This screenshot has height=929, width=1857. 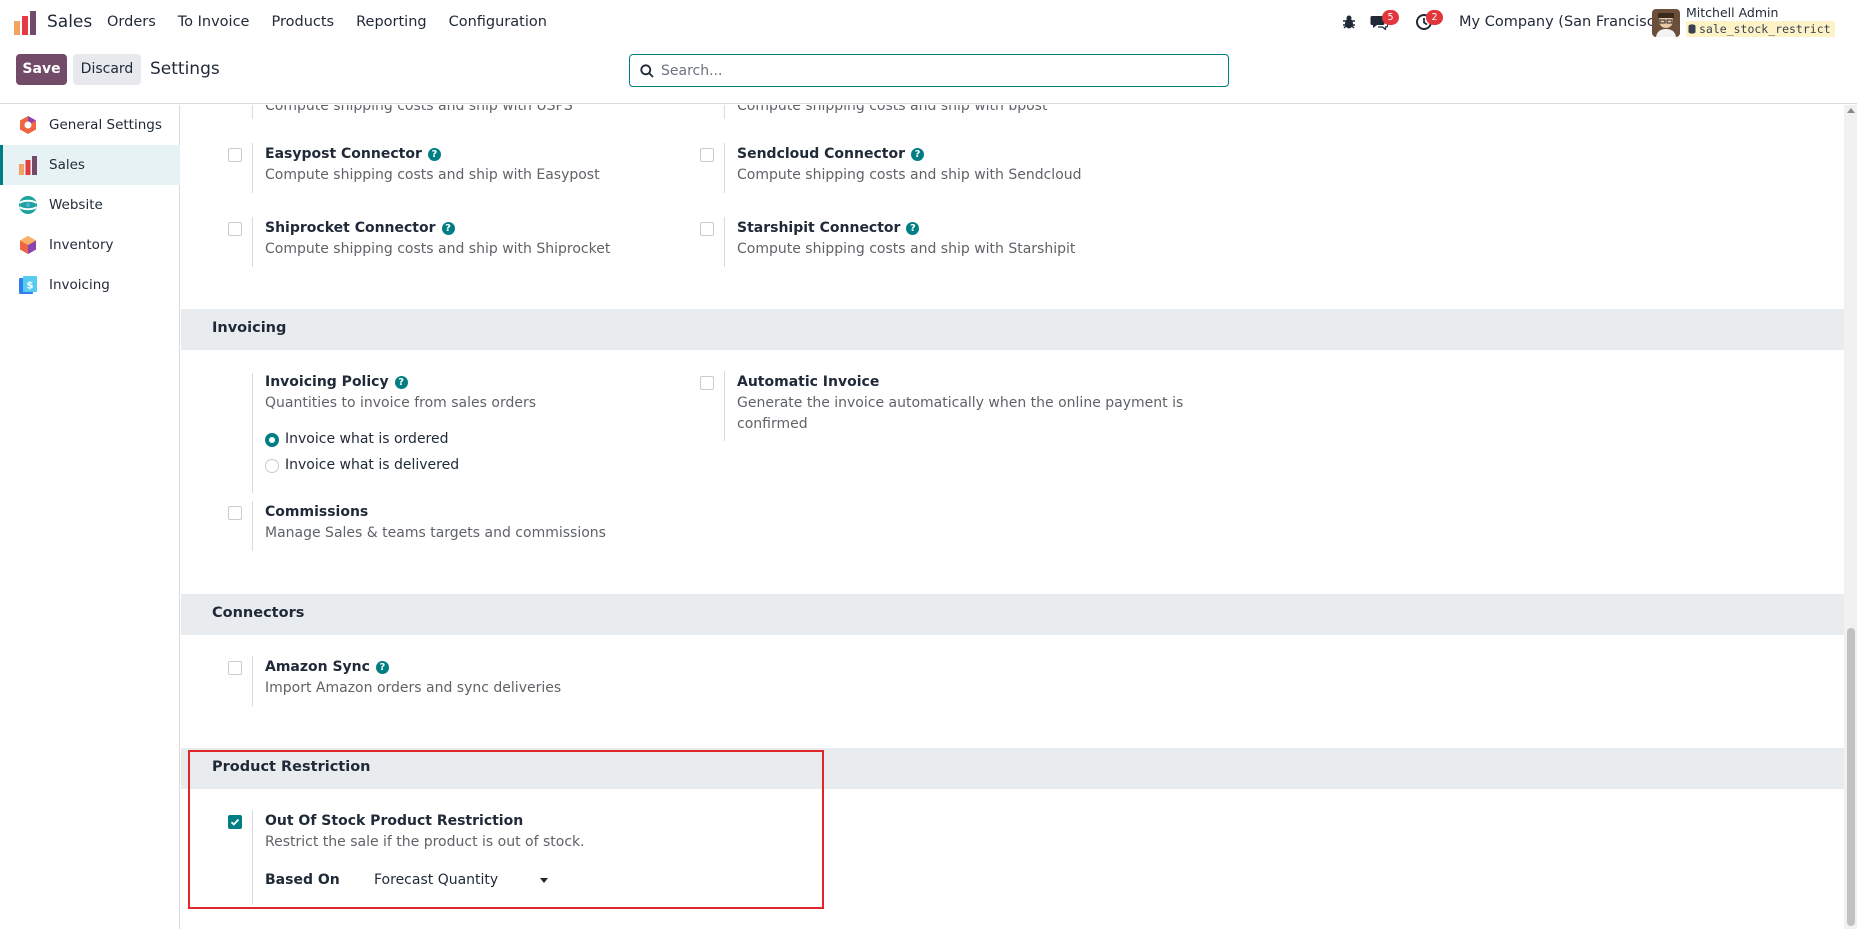 I want to click on menu-orders: Orders, so click(x=131, y=22).